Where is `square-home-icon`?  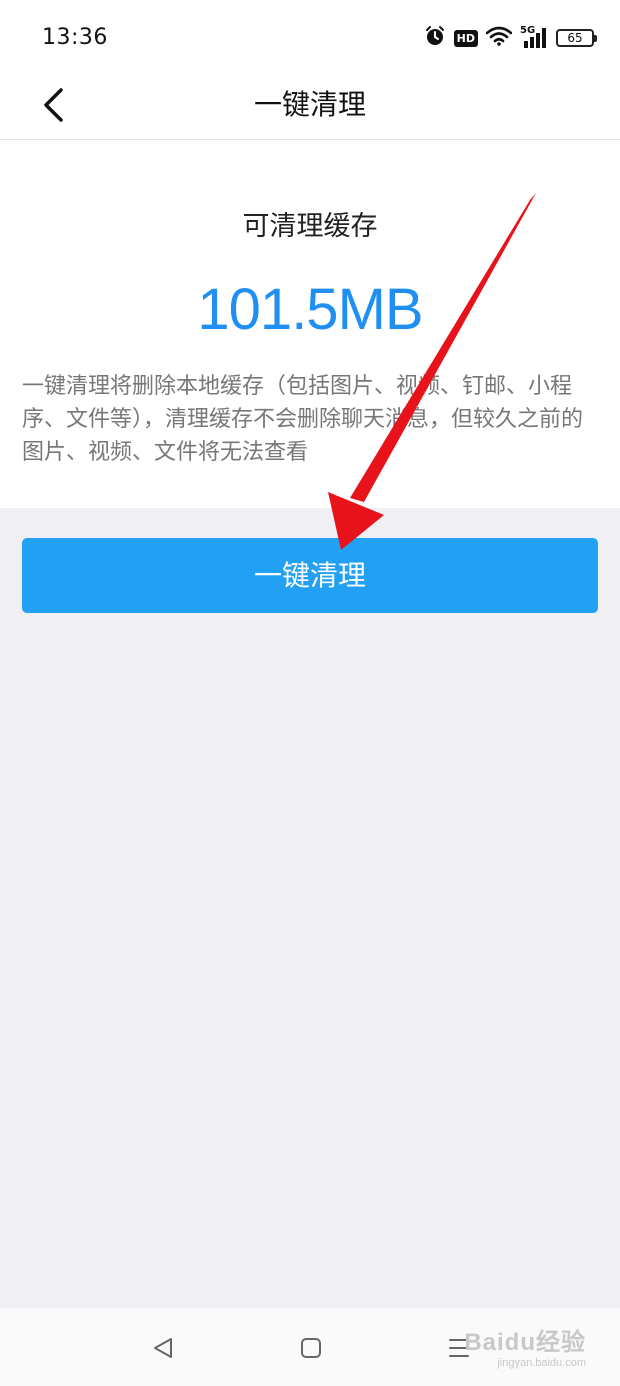 square-home-icon is located at coordinates (311, 1348).